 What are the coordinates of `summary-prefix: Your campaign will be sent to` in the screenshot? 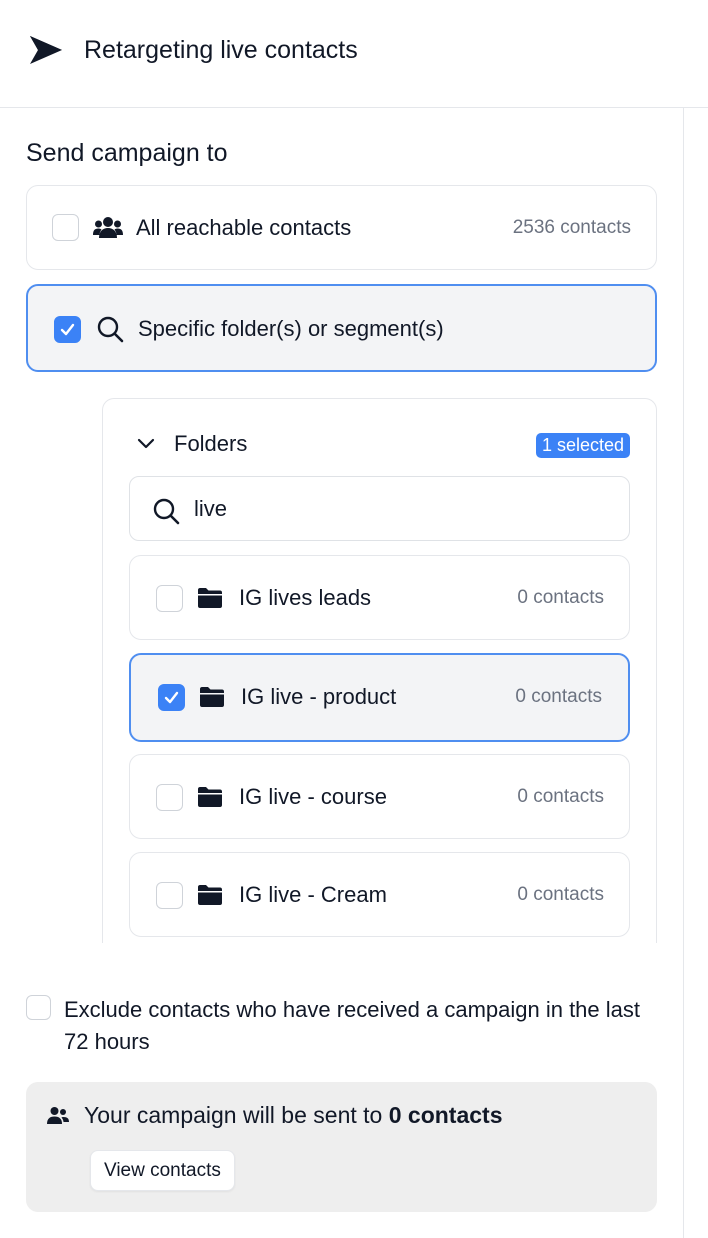 It's located at (233, 1115).